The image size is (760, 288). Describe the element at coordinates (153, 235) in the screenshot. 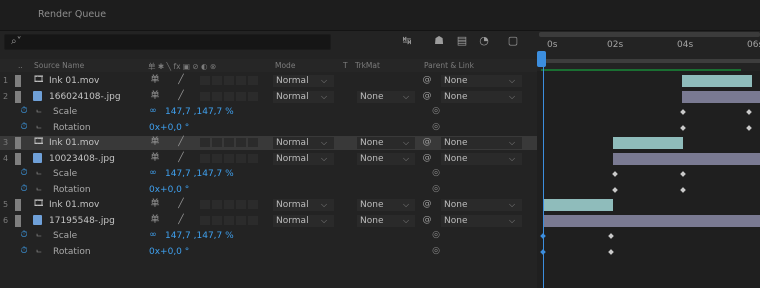

I see `constrain-proportions-icon: ∞` at that location.